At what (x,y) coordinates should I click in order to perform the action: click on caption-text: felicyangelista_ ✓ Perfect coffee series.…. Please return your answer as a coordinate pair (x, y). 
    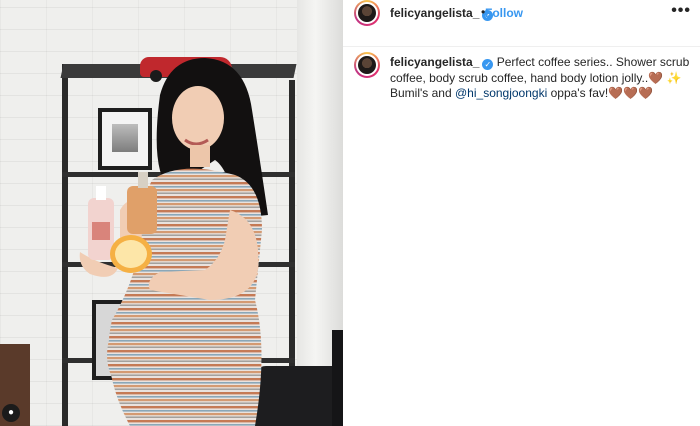
    Looking at the image, I should click on (542, 78).